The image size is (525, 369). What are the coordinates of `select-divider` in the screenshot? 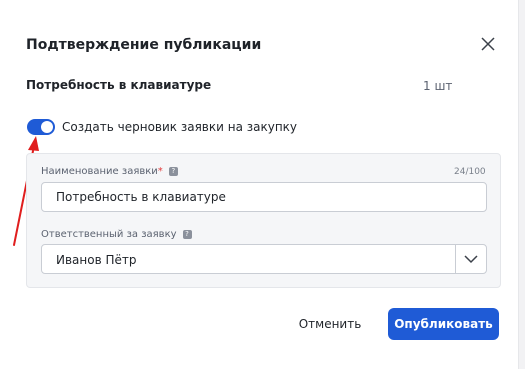 It's located at (455, 259).